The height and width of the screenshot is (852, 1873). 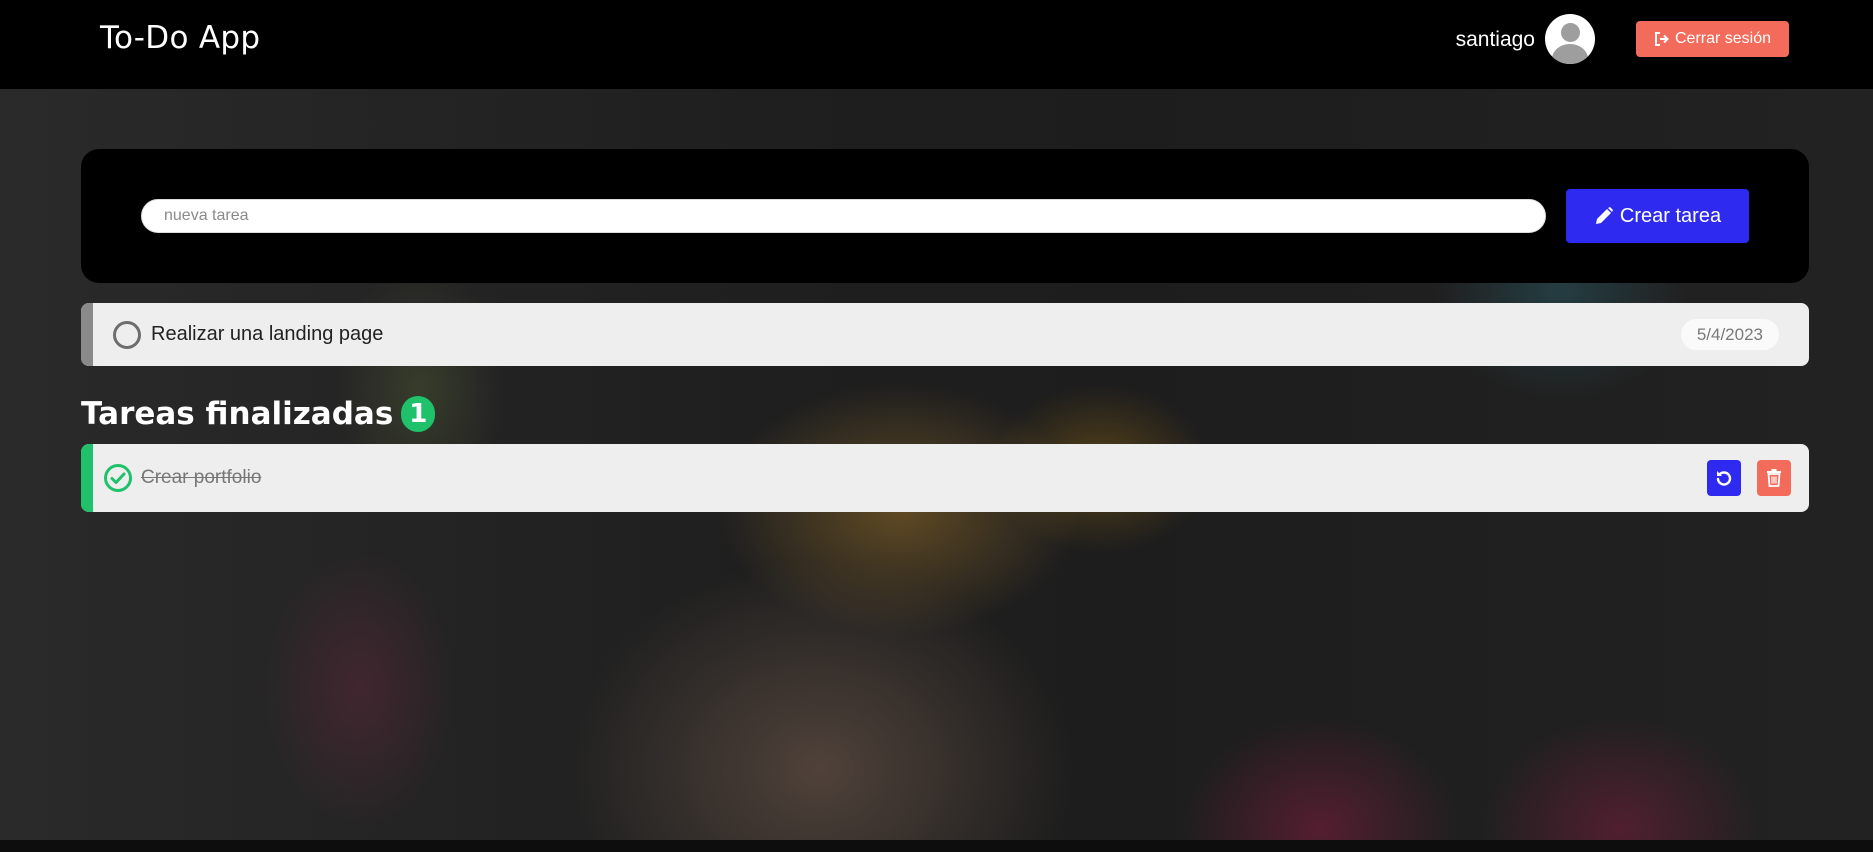 What do you see at coordinates (127, 335) in the screenshot?
I see `circle-icon` at bounding box center [127, 335].